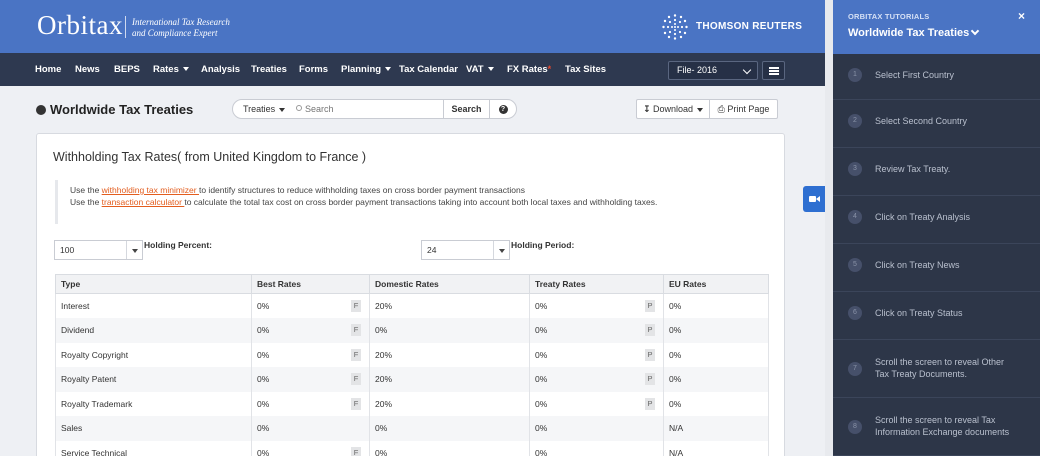  Describe the element at coordinates (921, 121) in the screenshot. I see `step-text: Select Second Country` at that location.